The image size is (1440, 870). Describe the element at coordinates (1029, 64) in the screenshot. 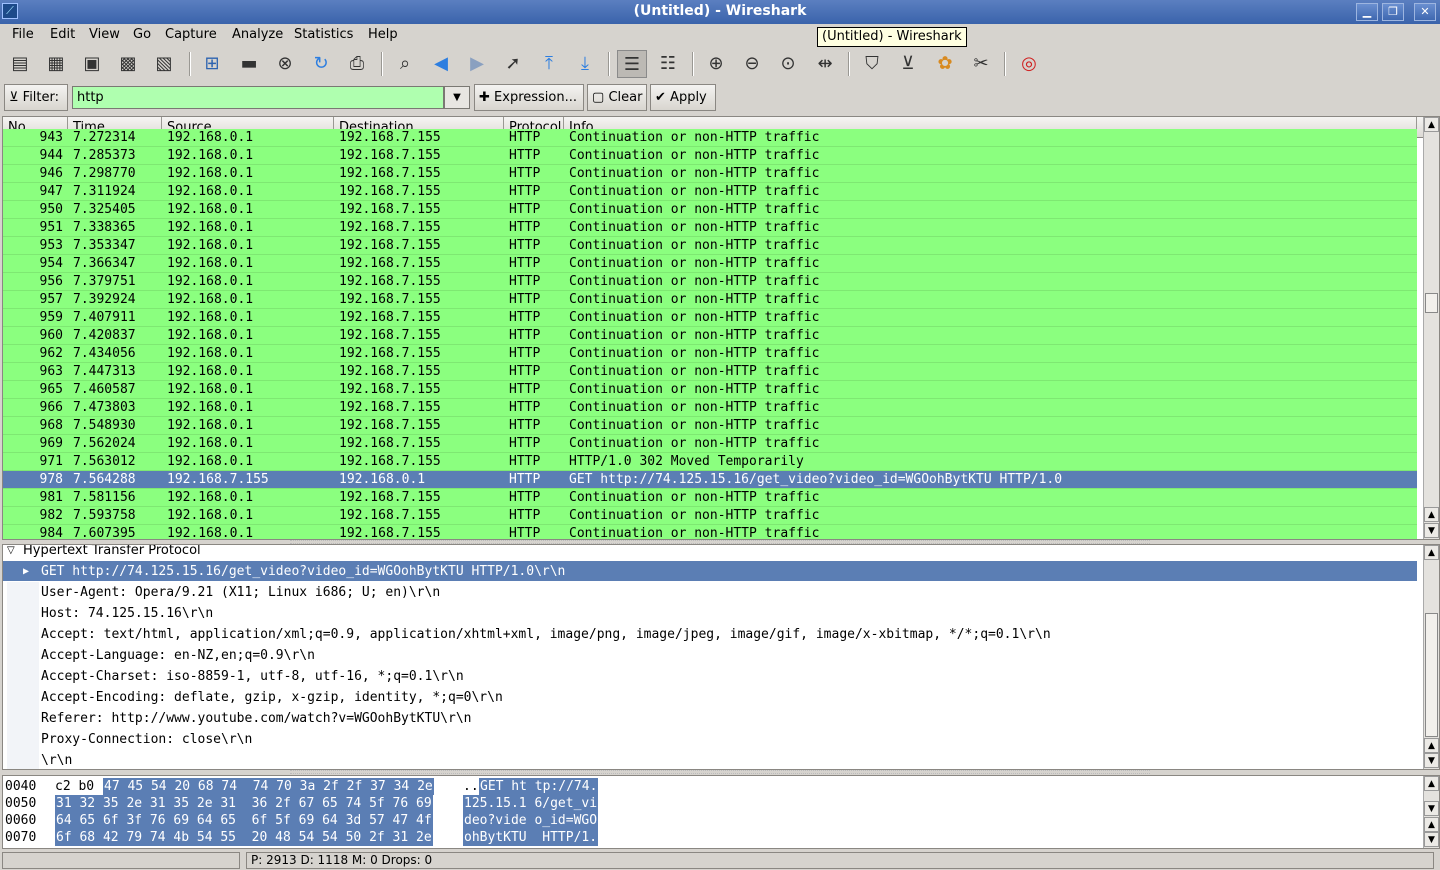

I see `help-icon: ◎` at that location.